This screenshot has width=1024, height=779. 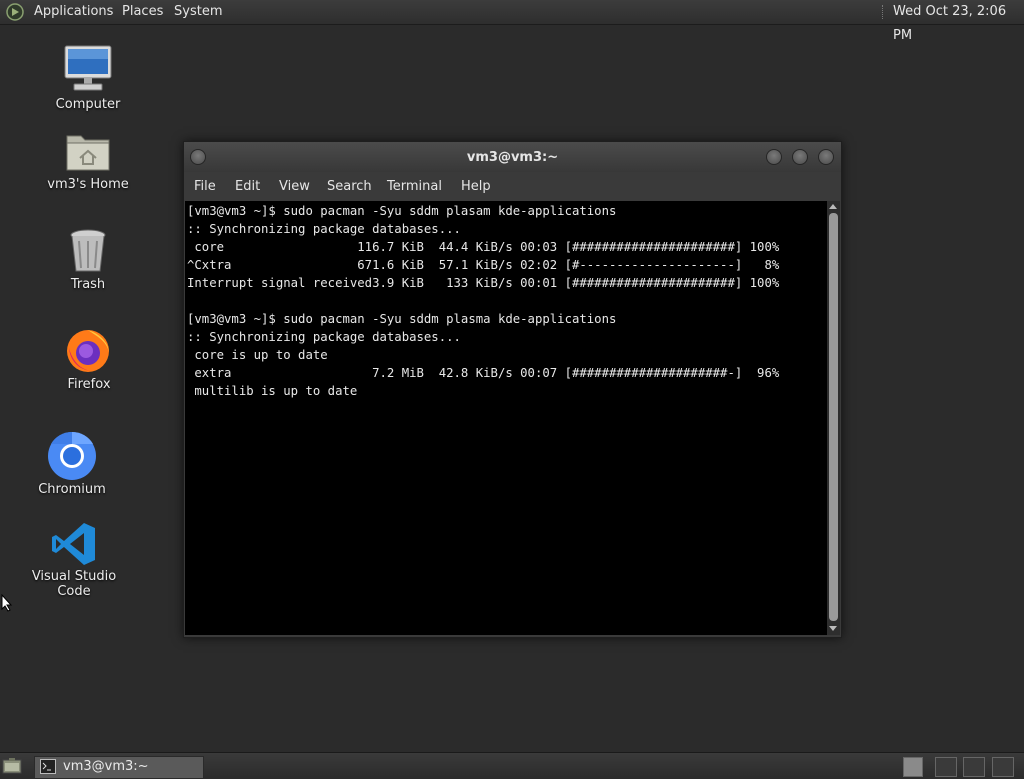 What do you see at coordinates (272, 391) in the screenshot?
I see `terminal-line: multilib is up to date` at bounding box center [272, 391].